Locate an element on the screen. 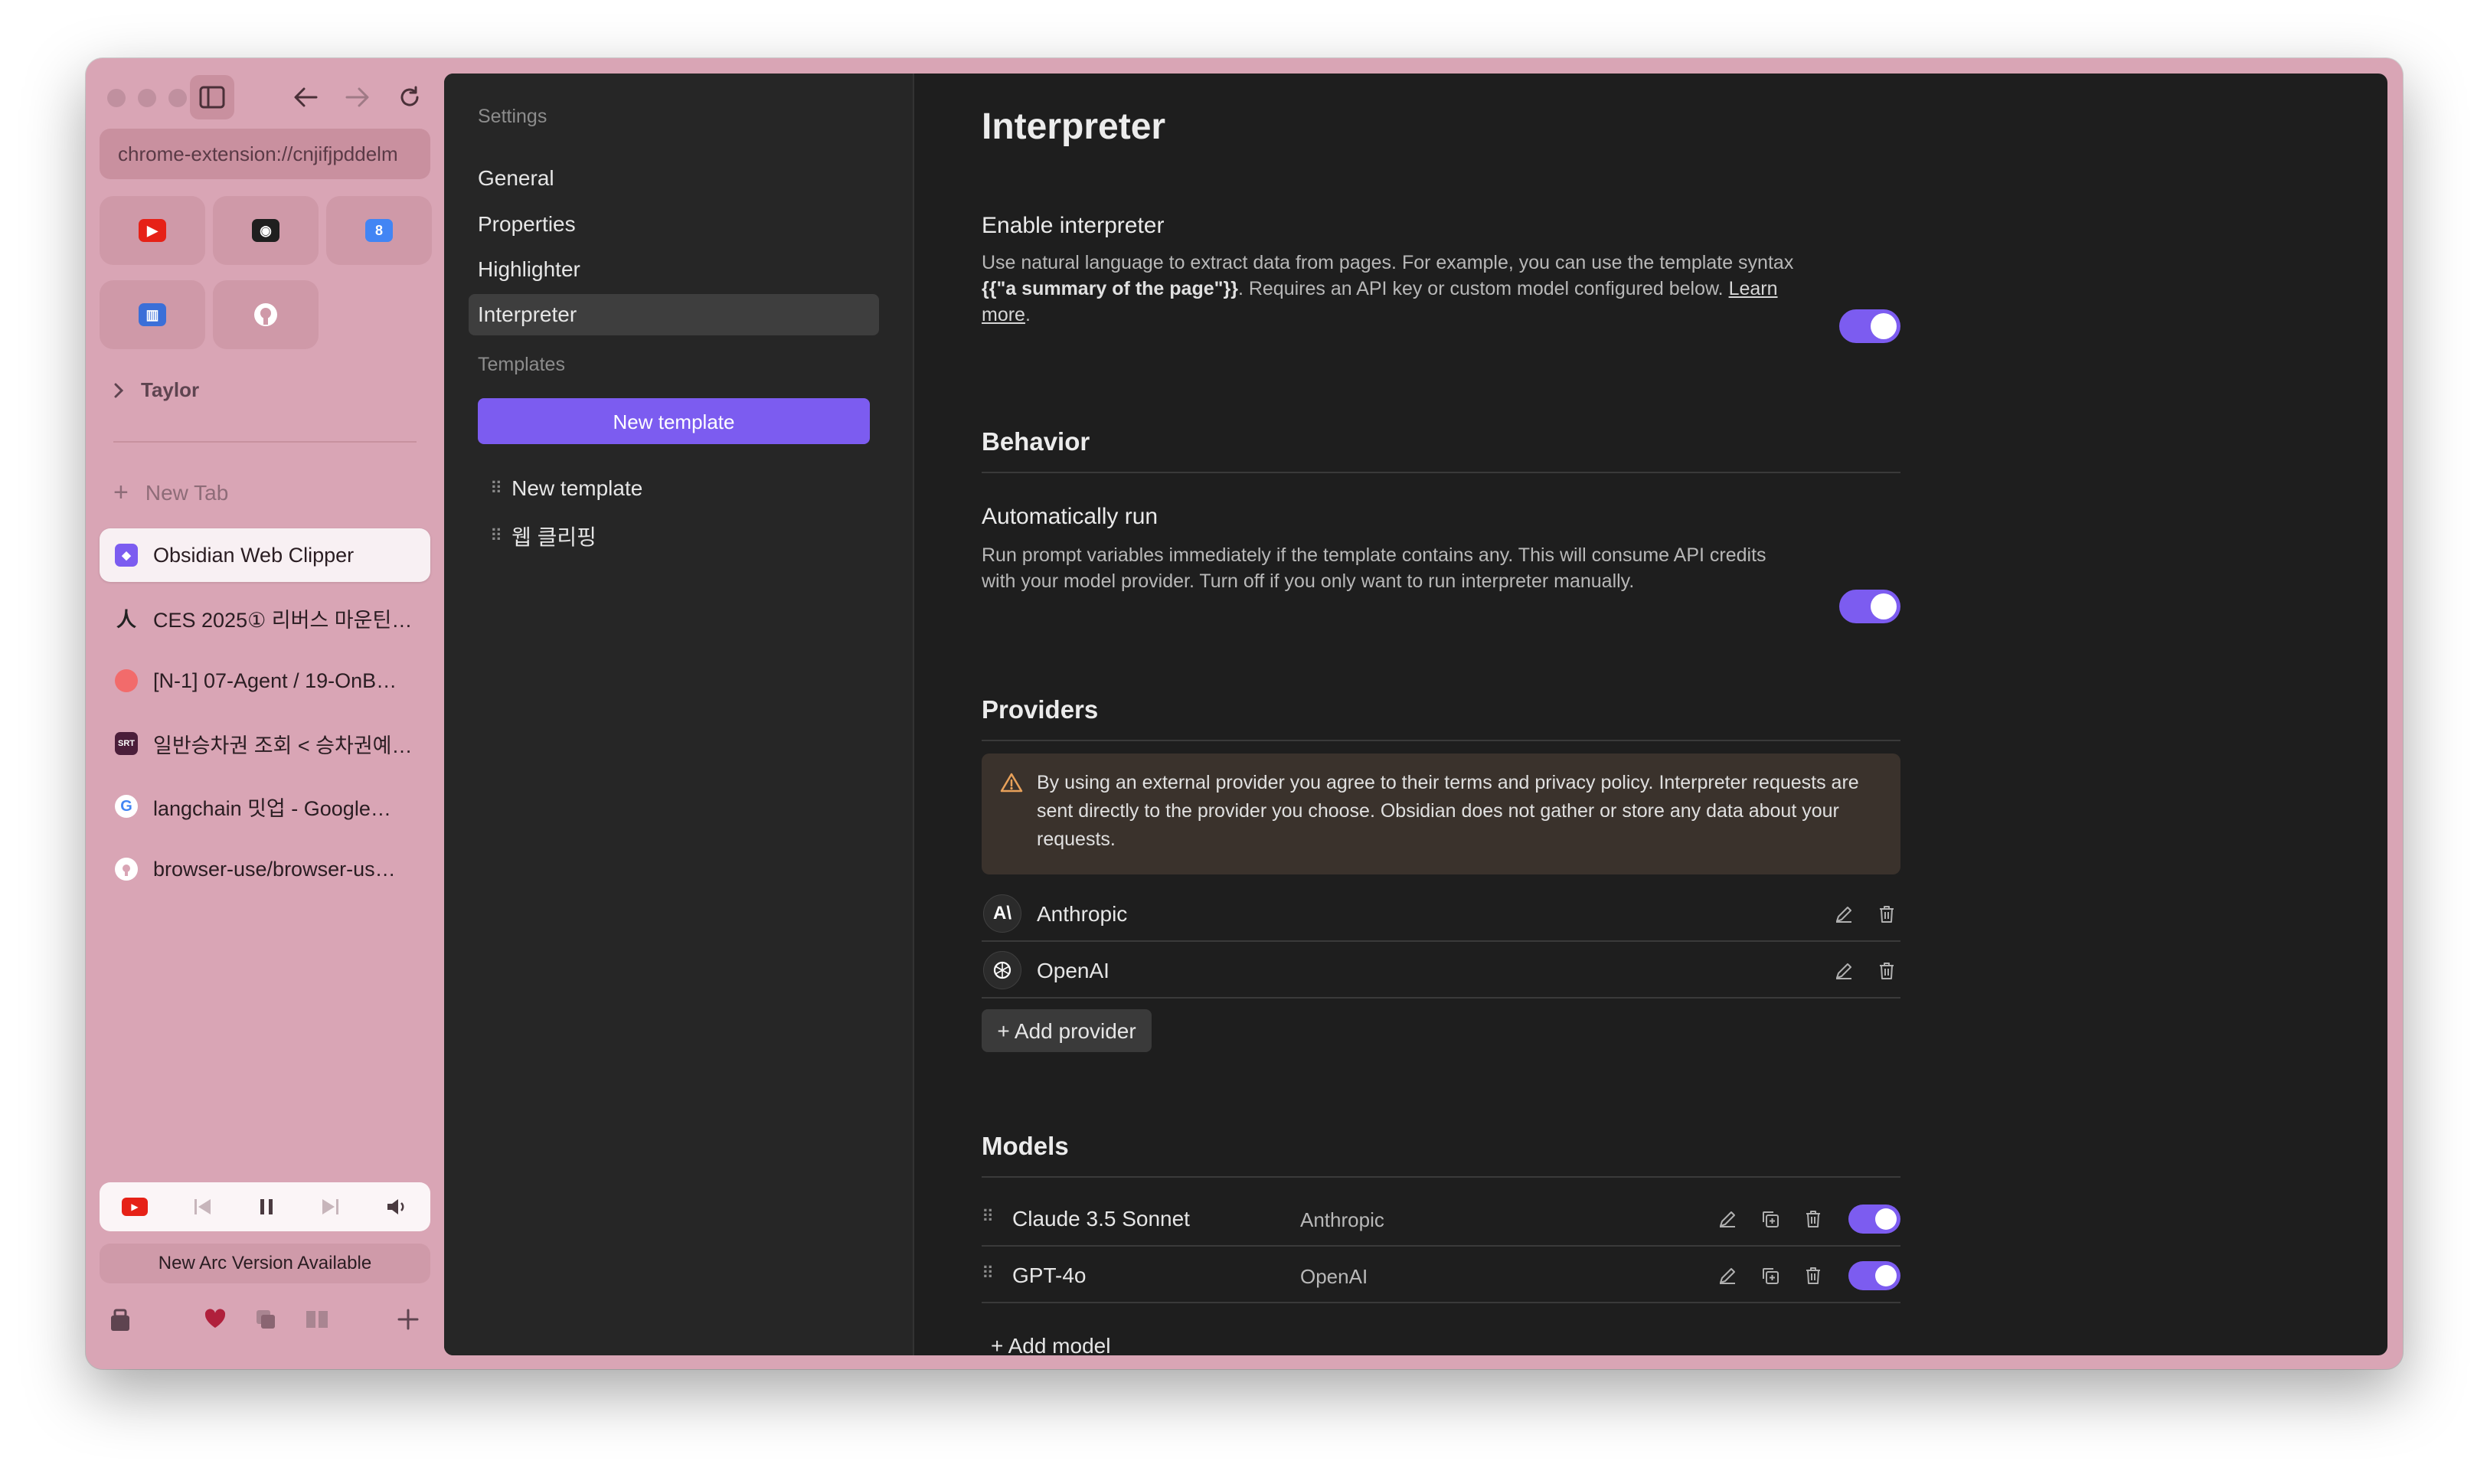 This screenshot has height=1484, width=2487. media-player: ▶ is located at coordinates (265, 1206).